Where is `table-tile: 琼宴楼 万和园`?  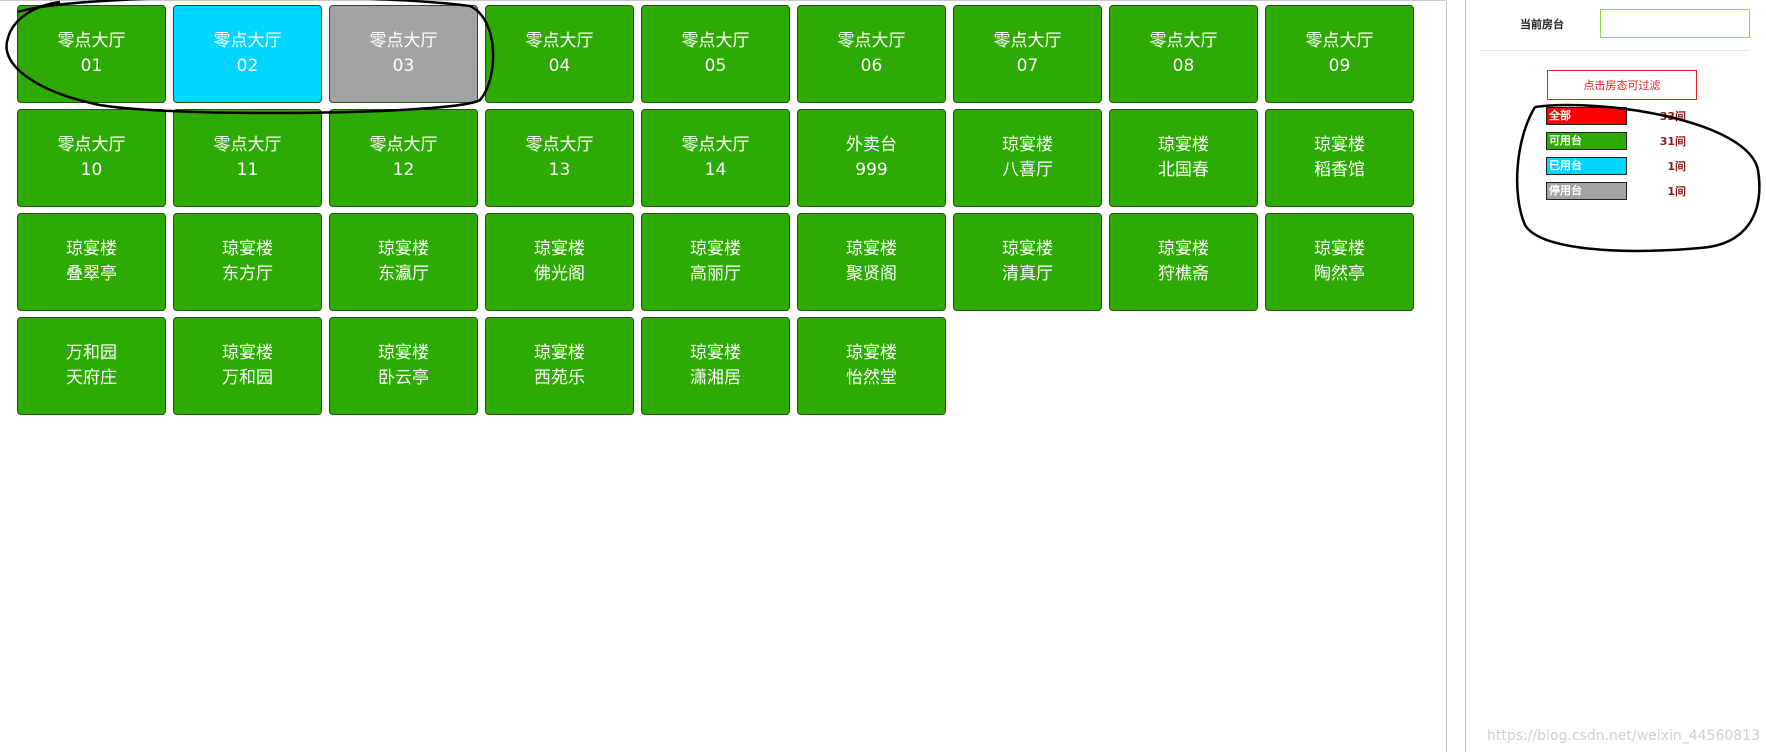 table-tile: 琼宴楼 万和园 is located at coordinates (247, 366).